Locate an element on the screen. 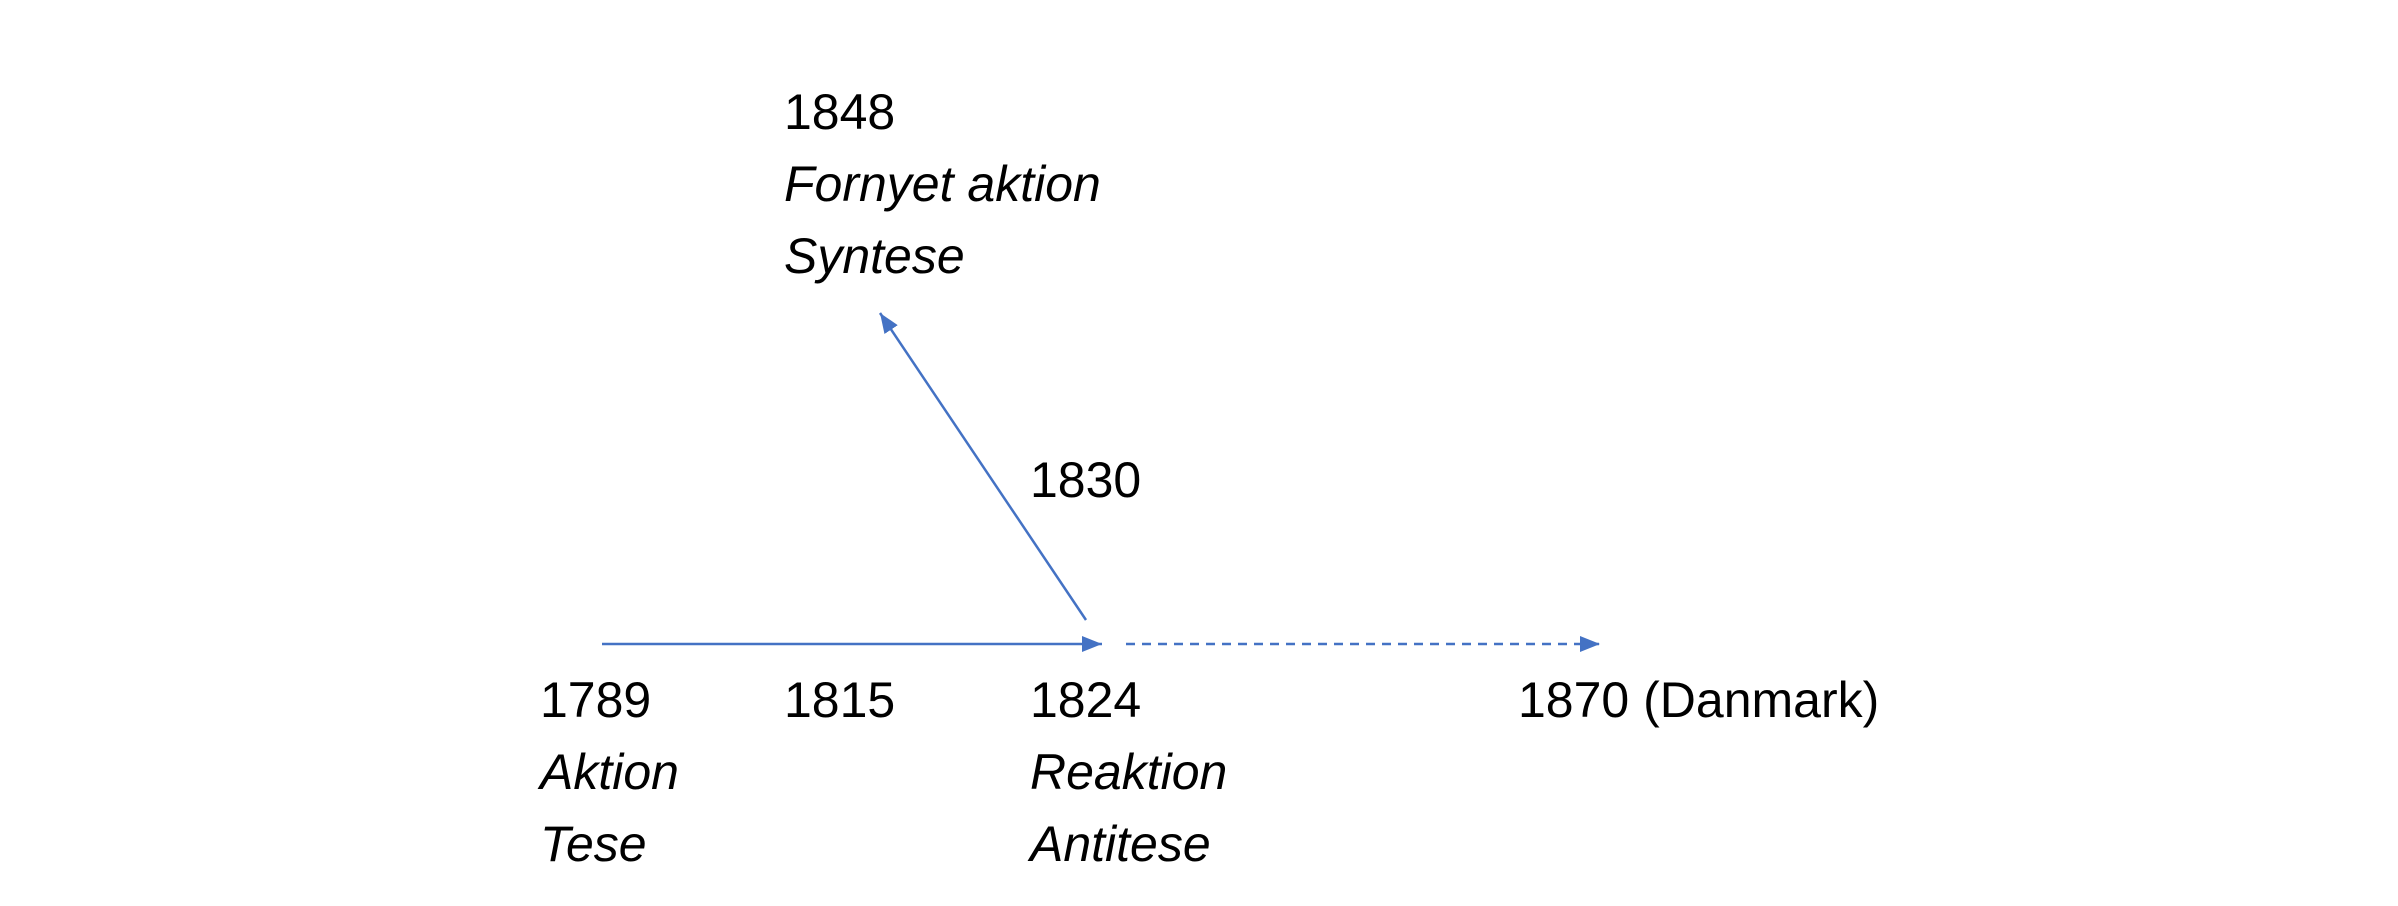  node-1824: 1824 Reaktion Antitese is located at coordinates (1128, 772).